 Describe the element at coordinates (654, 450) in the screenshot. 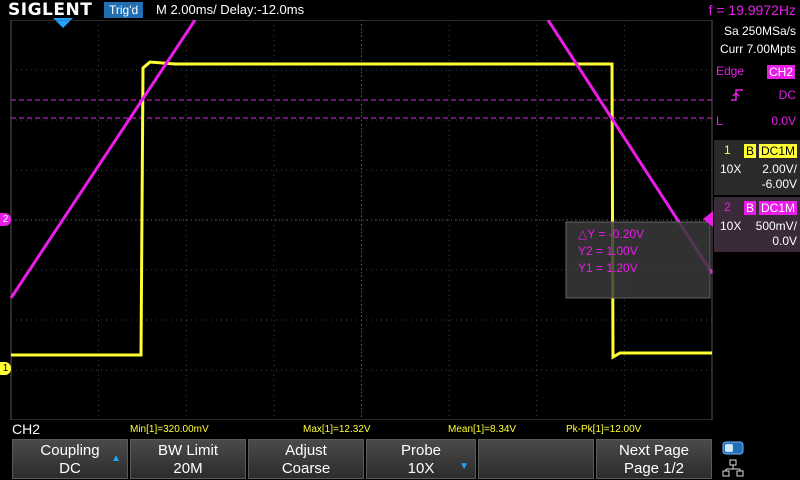

I see `softkey-next-label: Next Page` at that location.